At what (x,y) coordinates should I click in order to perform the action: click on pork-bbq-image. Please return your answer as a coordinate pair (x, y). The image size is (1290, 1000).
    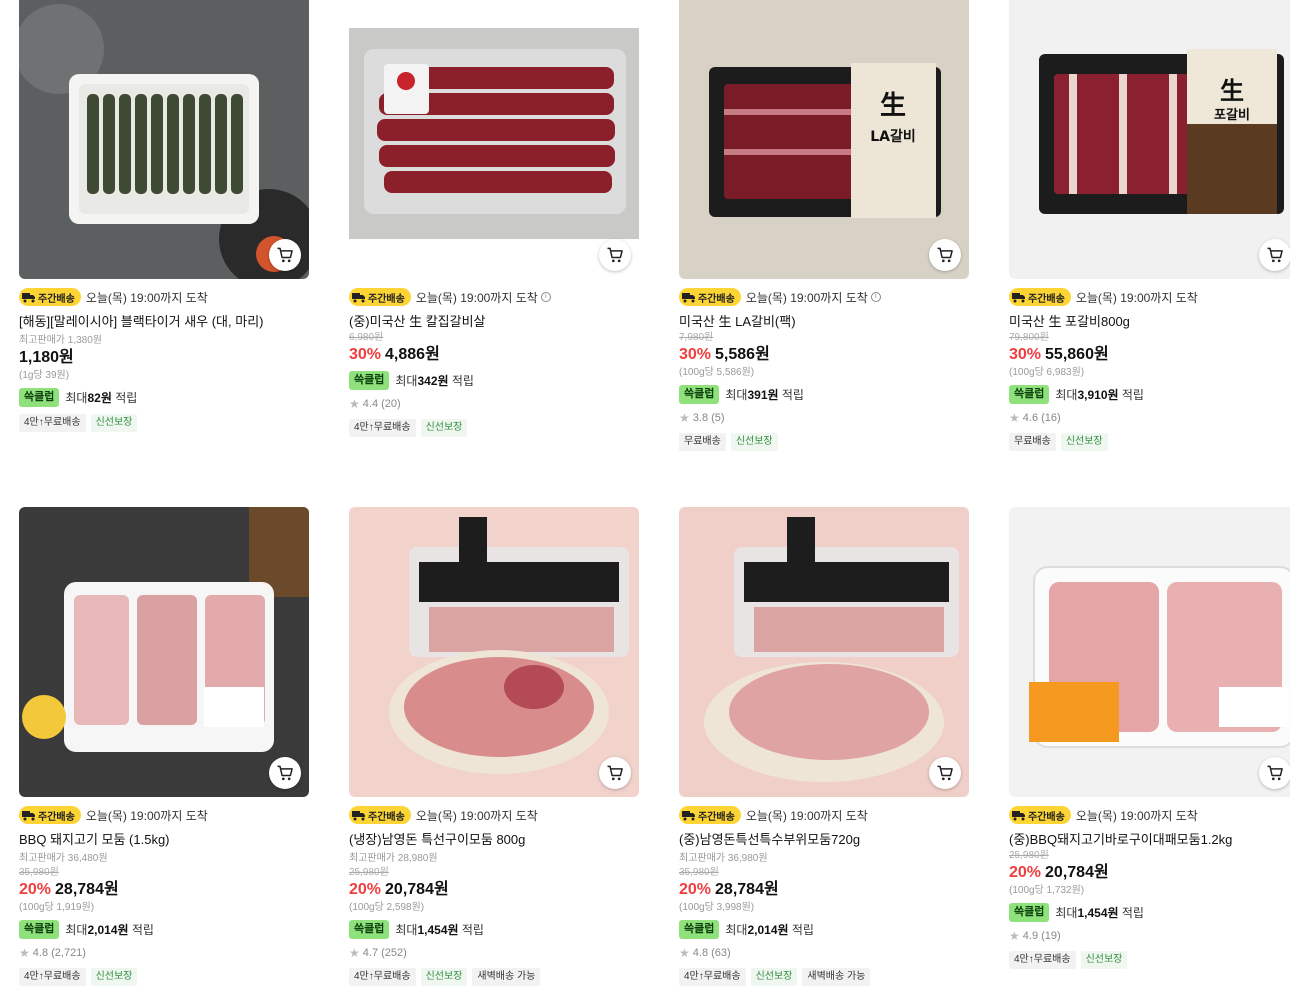
    Looking at the image, I should click on (164, 652).